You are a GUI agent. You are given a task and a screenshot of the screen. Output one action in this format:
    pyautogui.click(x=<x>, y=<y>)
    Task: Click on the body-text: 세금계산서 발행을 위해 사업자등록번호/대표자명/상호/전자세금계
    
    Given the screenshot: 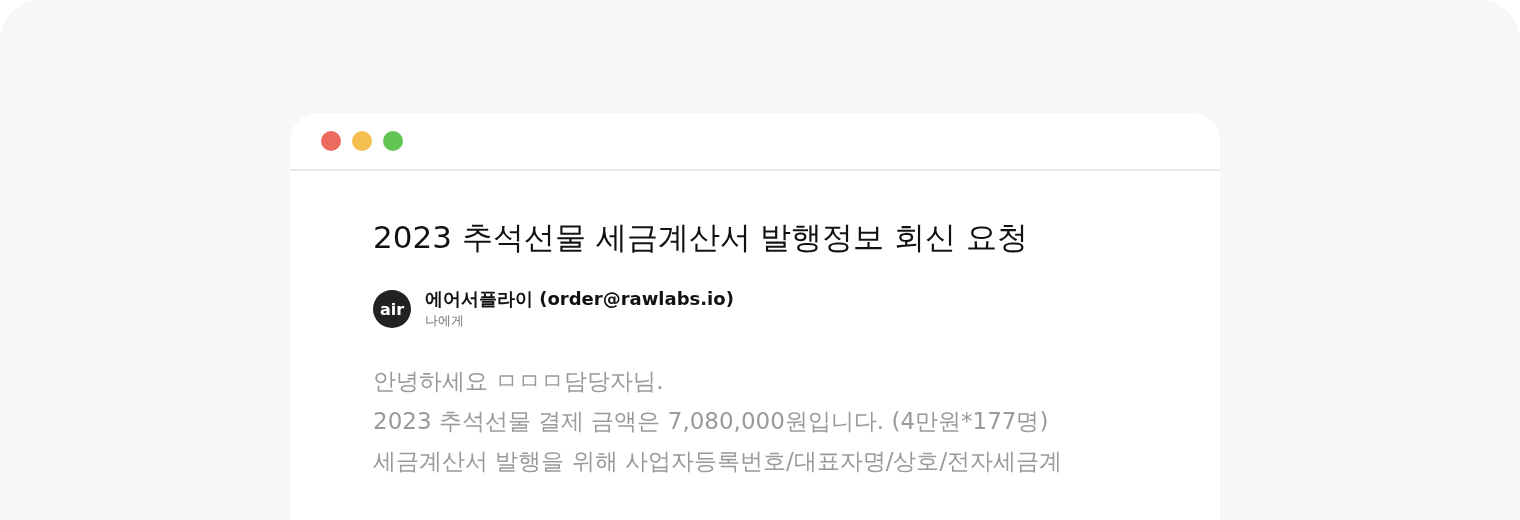 What is the action you would take?
    pyautogui.click(x=718, y=461)
    